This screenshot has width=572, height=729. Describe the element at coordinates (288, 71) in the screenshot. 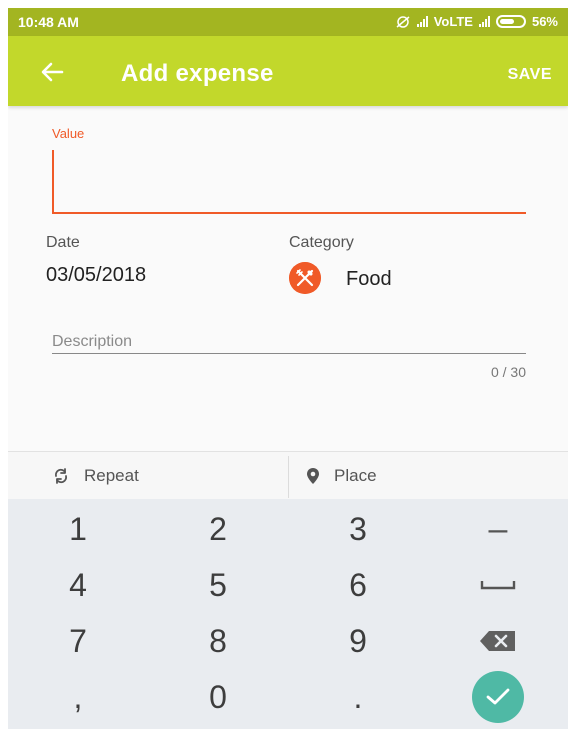

I see `app-bar: Add expense SAVE` at that location.